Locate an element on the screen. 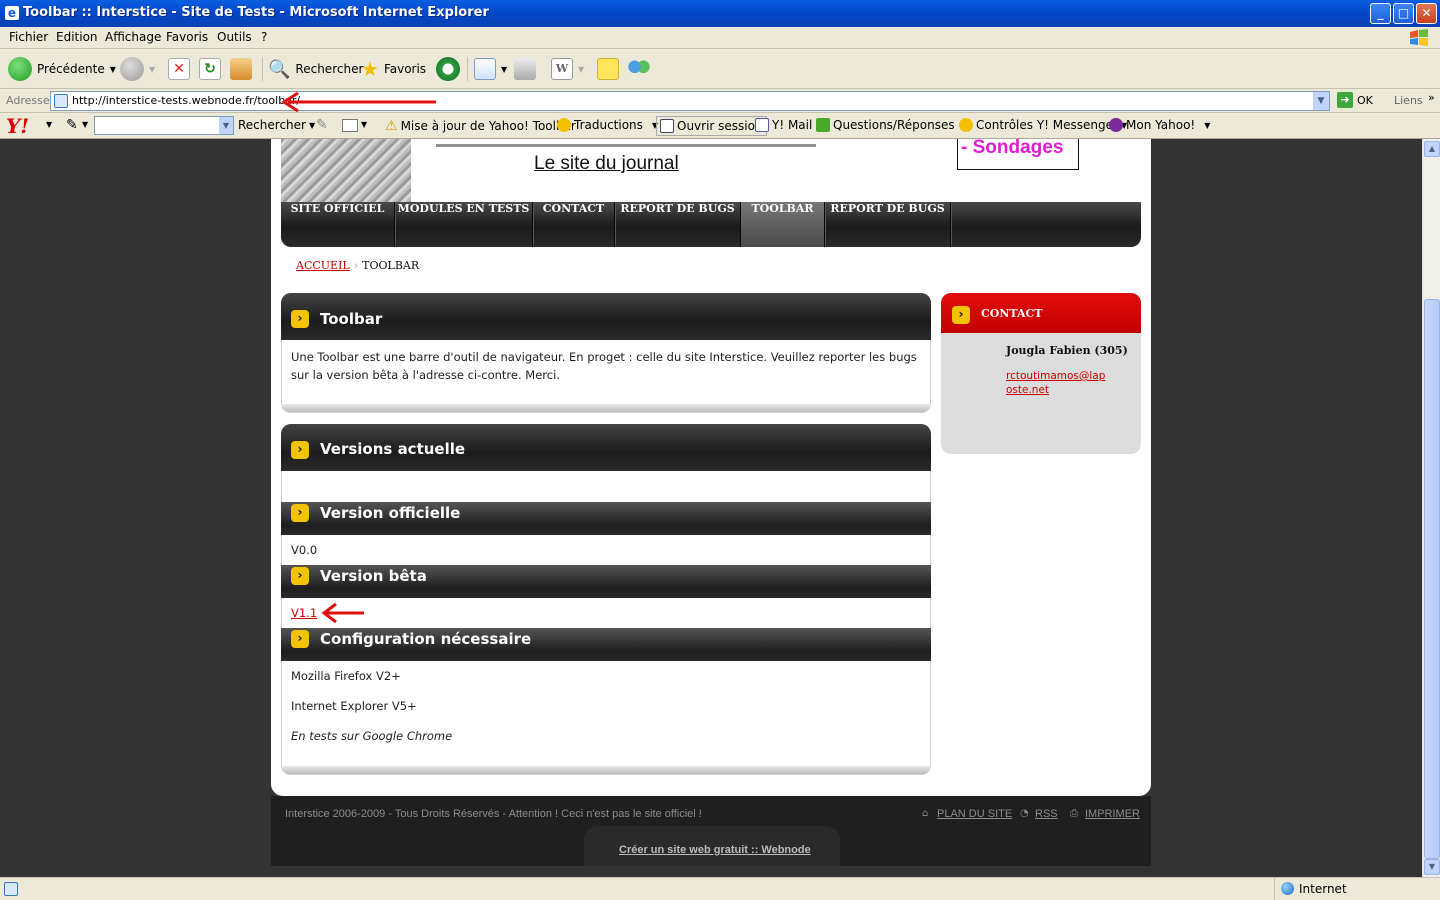 This screenshot has height=900, width=1440. search-button: 🔍 Rechercher is located at coordinates (315, 69).